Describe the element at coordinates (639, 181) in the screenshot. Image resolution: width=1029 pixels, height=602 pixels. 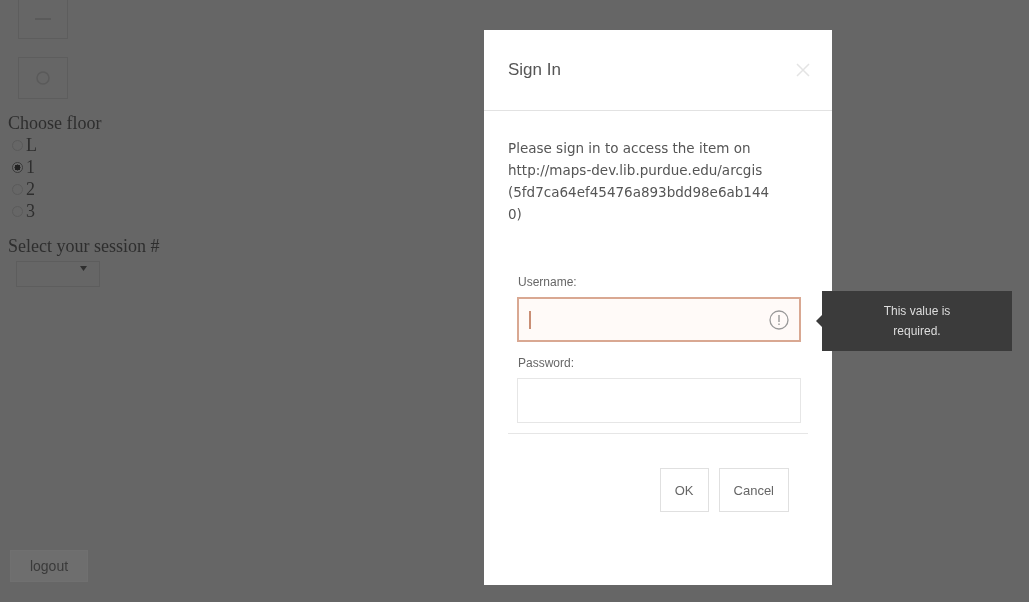
I see `sign-in-message: Please sign in to access the item on http://maps-dev.lib.purdue.edu/arcgis (5fd7ca64ef45476a893bdd98e6ab1440)` at that location.